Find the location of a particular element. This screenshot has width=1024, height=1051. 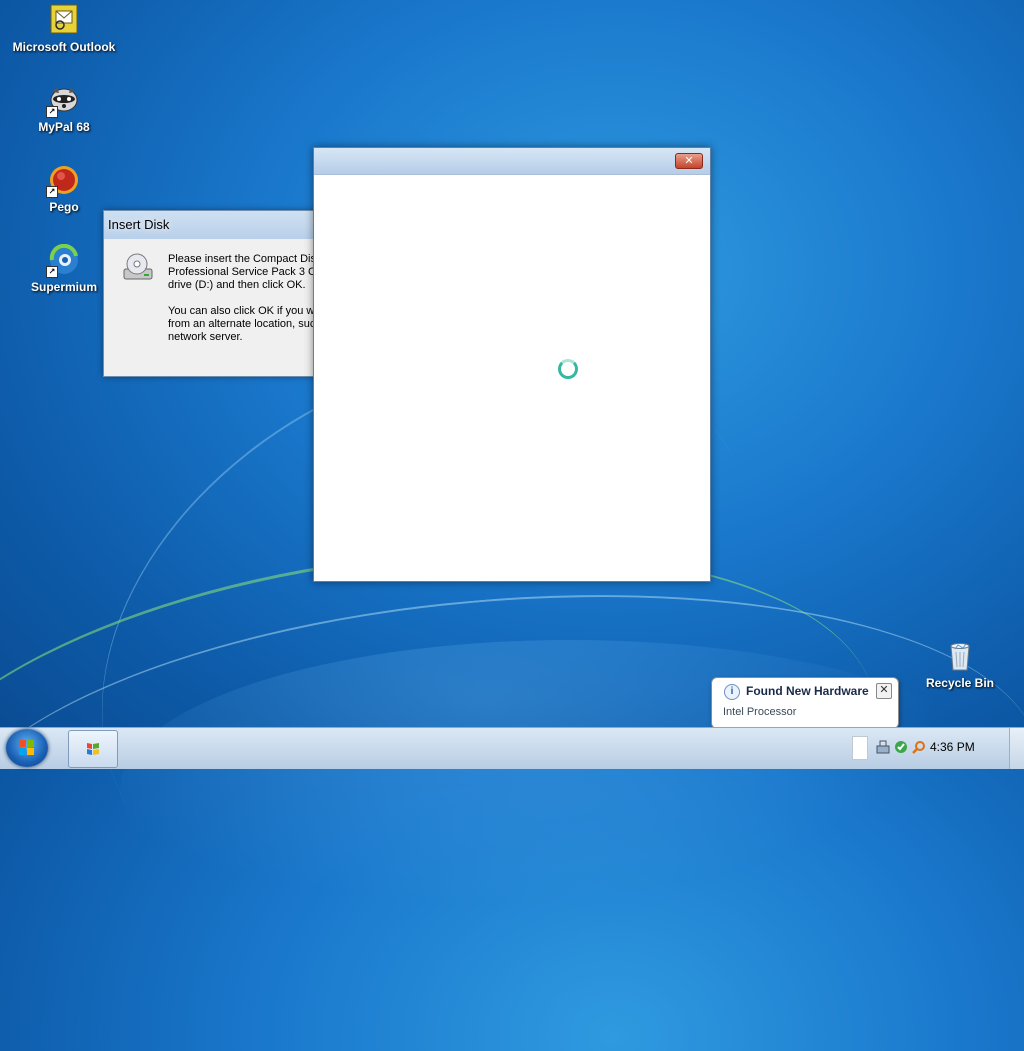

windows-logo-icon is located at coordinates (27, 748).